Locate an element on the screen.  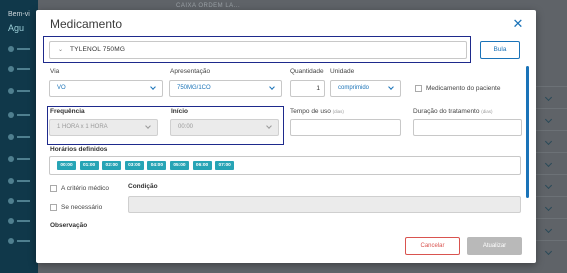
via-value: VO is located at coordinates (61, 88).